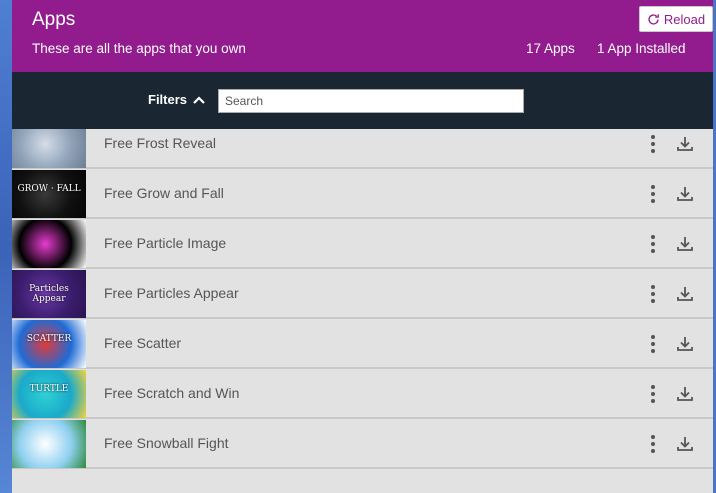  What do you see at coordinates (362, 294) in the screenshot?
I see `app-list-item: Particles Appear Free Particles Appear` at bounding box center [362, 294].